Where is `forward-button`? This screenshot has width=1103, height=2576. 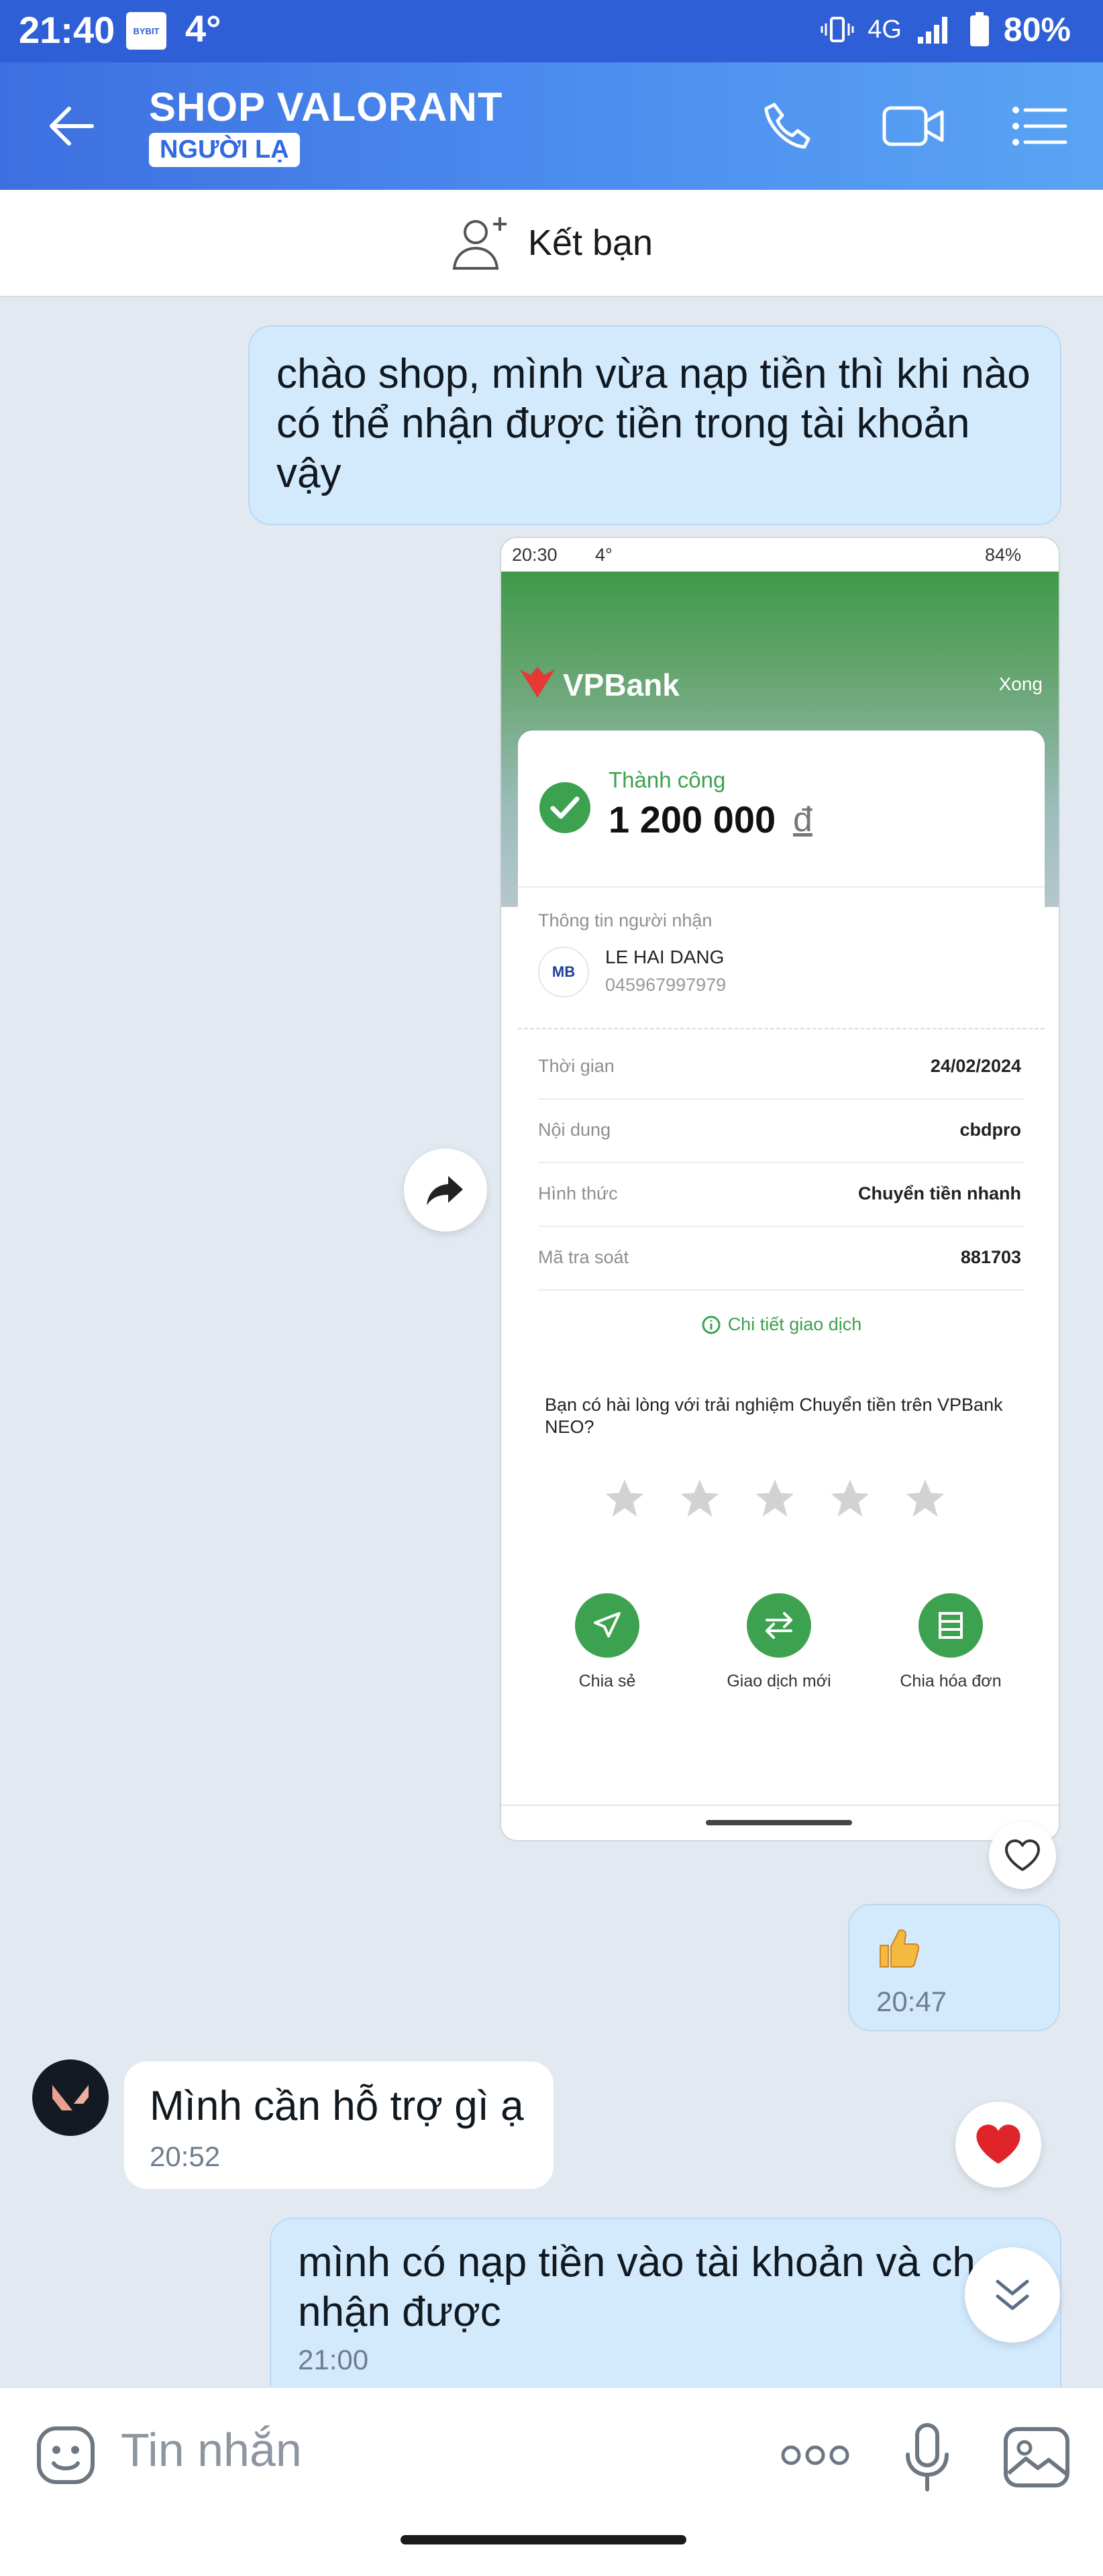 forward-button is located at coordinates (446, 1190).